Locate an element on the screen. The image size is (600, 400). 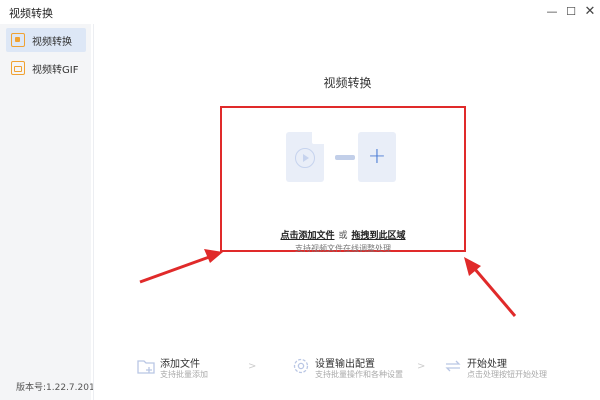
add-file-link: 点击添加文件 is located at coordinates (307, 236).